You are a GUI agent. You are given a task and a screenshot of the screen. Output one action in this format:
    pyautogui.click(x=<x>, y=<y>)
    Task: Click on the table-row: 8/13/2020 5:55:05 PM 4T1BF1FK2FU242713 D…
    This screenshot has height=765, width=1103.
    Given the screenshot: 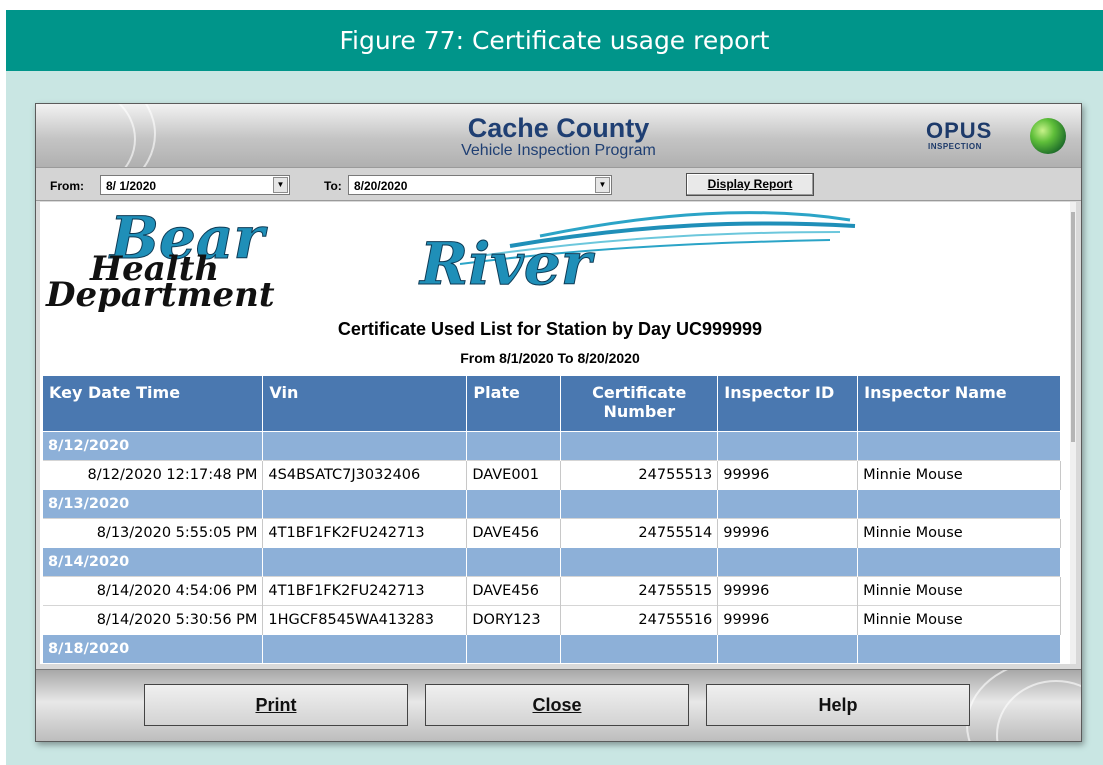 What is the action you would take?
    pyautogui.click(x=552, y=532)
    